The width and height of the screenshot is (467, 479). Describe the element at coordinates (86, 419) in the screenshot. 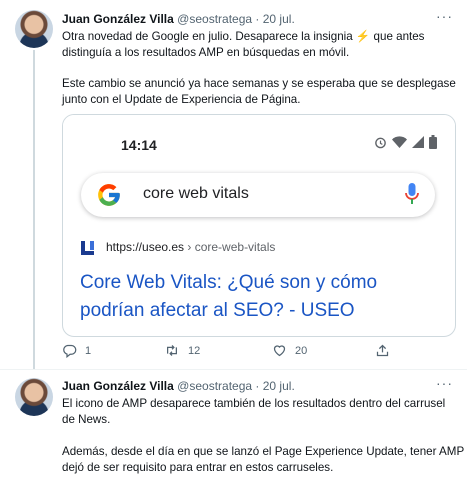

I see `tweet-text-line: de News.` at that location.